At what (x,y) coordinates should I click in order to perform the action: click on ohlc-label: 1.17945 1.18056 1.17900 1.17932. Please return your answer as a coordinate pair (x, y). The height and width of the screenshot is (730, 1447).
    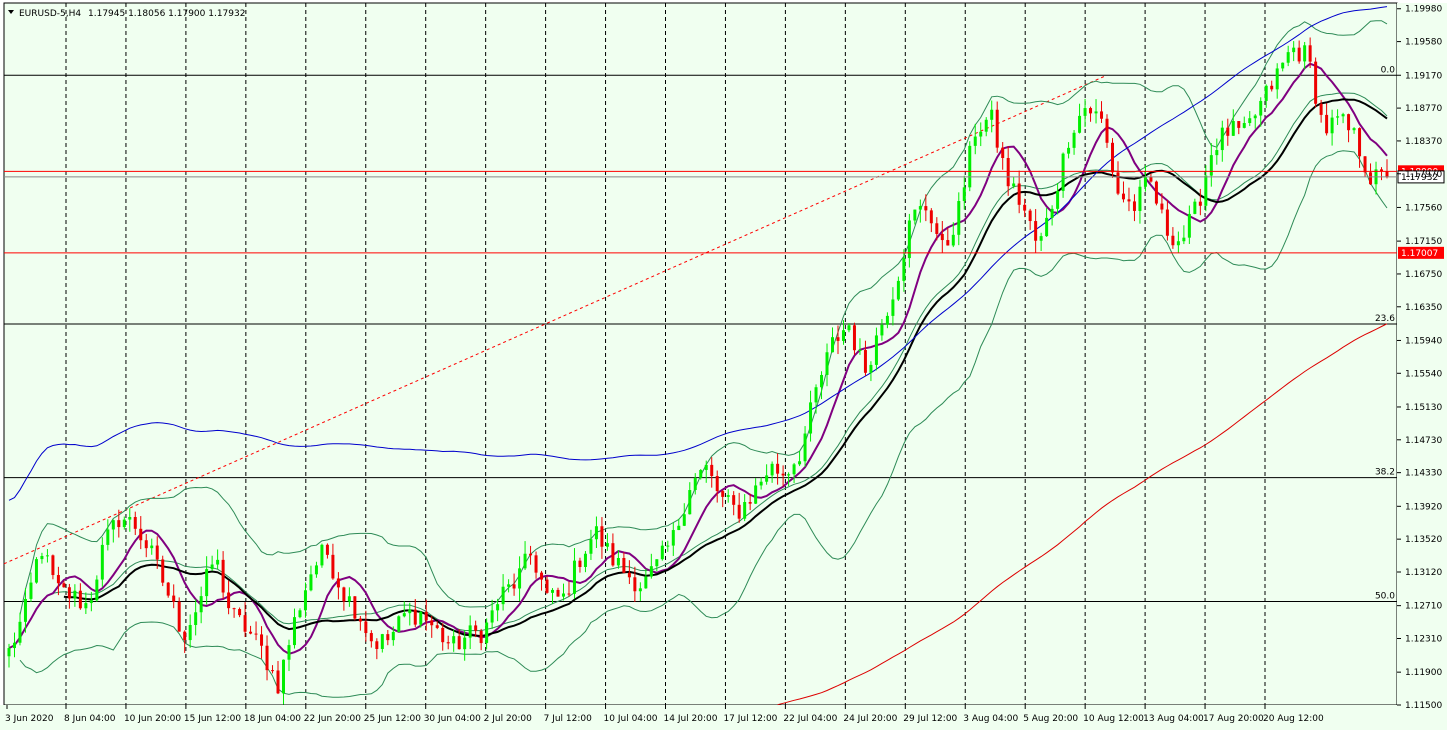
    Looking at the image, I should click on (166, 14).